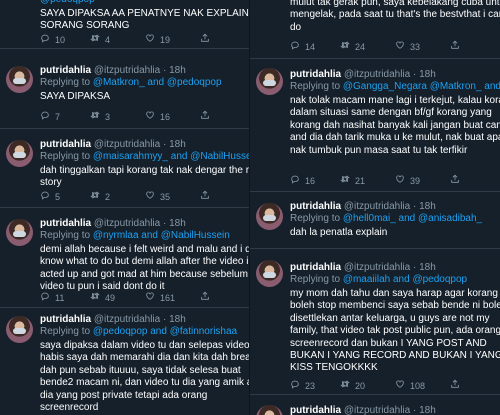 This screenshot has width=500, height=415. Describe the element at coordinates (171, 156) in the screenshot. I see `mention-link: @maisarahmyy_ and @NabilHussein` at that location.